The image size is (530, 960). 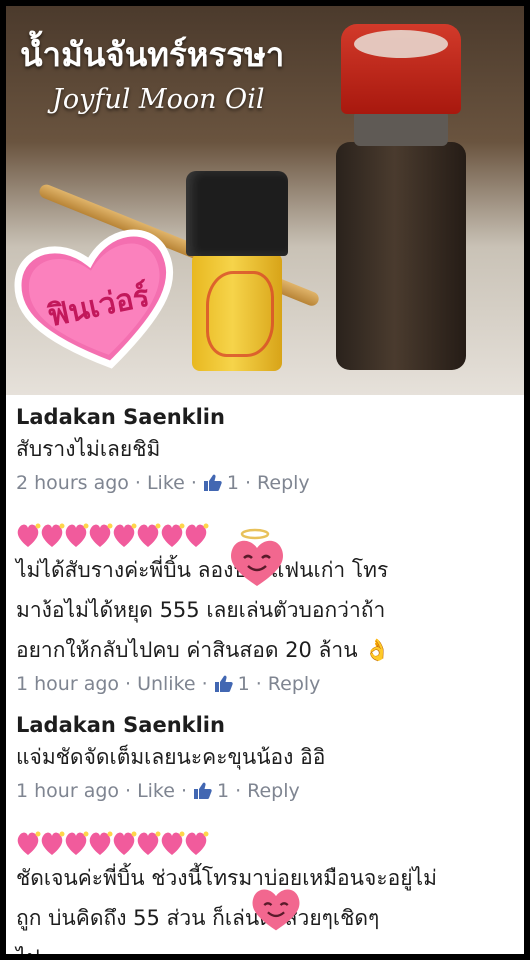 What do you see at coordinates (158, 99) in the screenshot?
I see `photo-title-english: Joyful Moon Oil` at bounding box center [158, 99].